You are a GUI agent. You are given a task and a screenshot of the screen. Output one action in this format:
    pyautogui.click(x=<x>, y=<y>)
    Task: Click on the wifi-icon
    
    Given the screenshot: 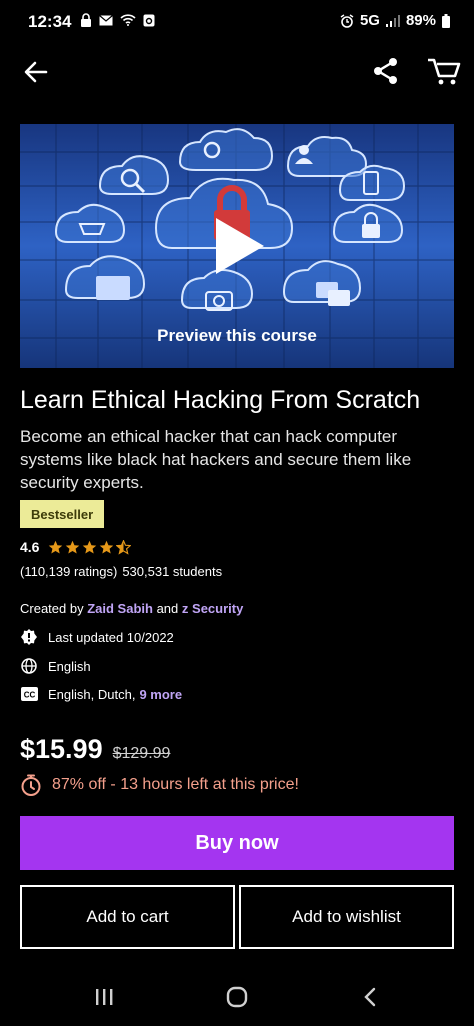 What is the action you would take?
    pyautogui.click(x=128, y=20)
    